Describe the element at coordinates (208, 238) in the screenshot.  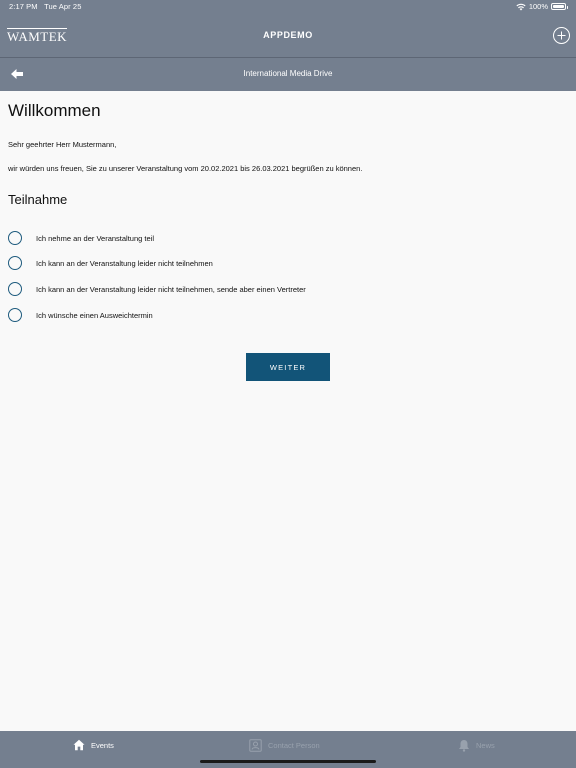
I see `option-attend: Ich nehme an der Veranstaltung teil` at that location.